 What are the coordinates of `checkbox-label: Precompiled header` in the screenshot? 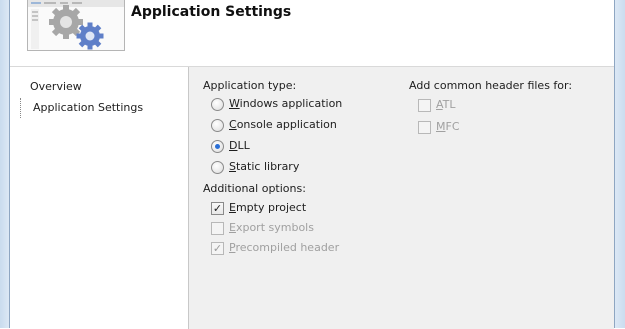 It's located at (284, 247).